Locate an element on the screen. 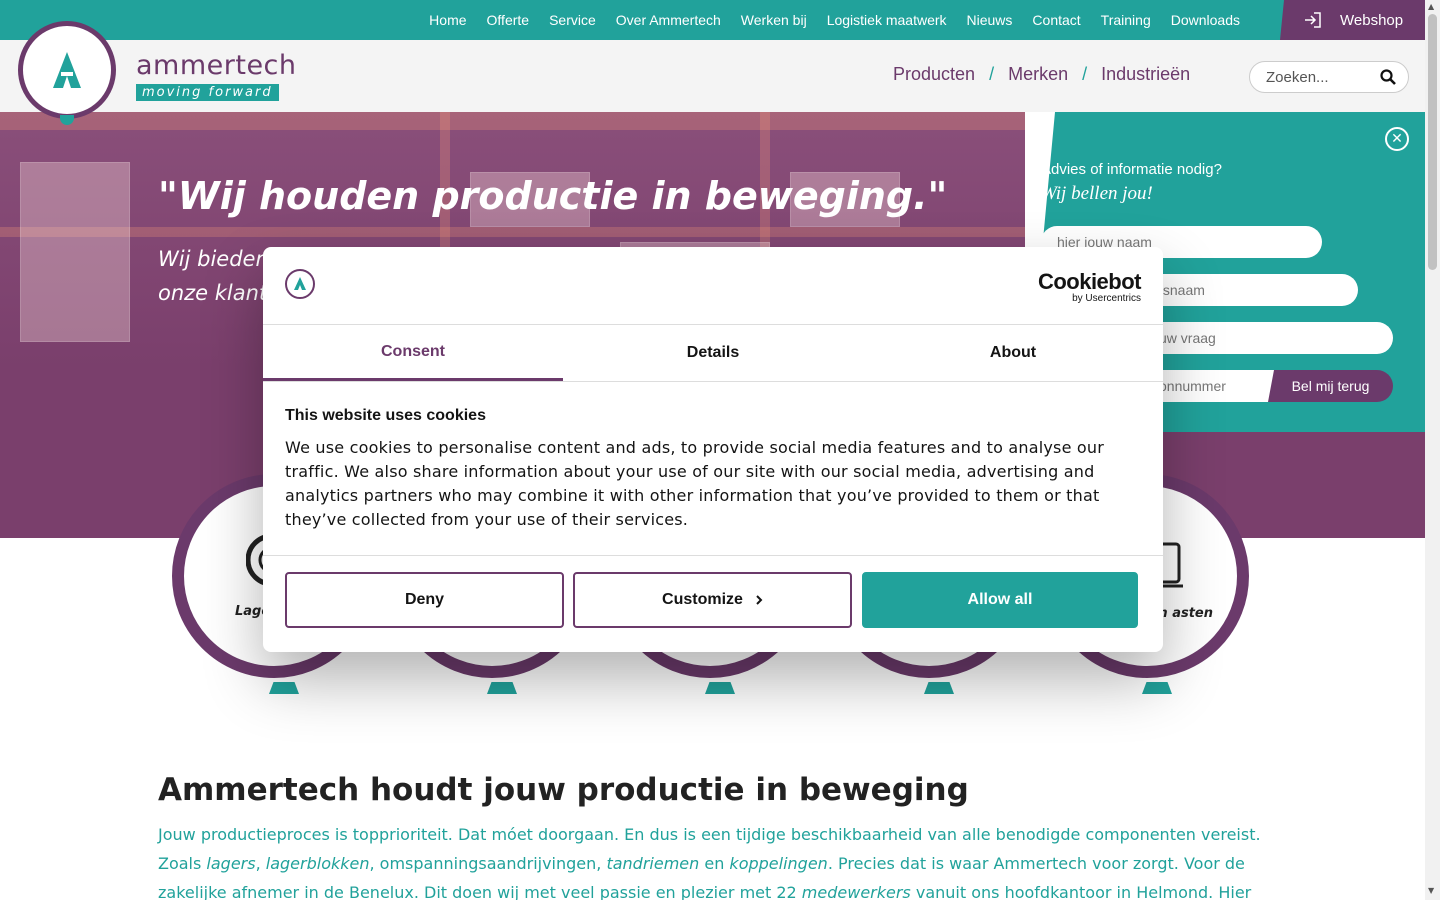 This screenshot has height=900, width=1440. callback-subtitle: Wij bellen jou! is located at coordinates (1097, 193).